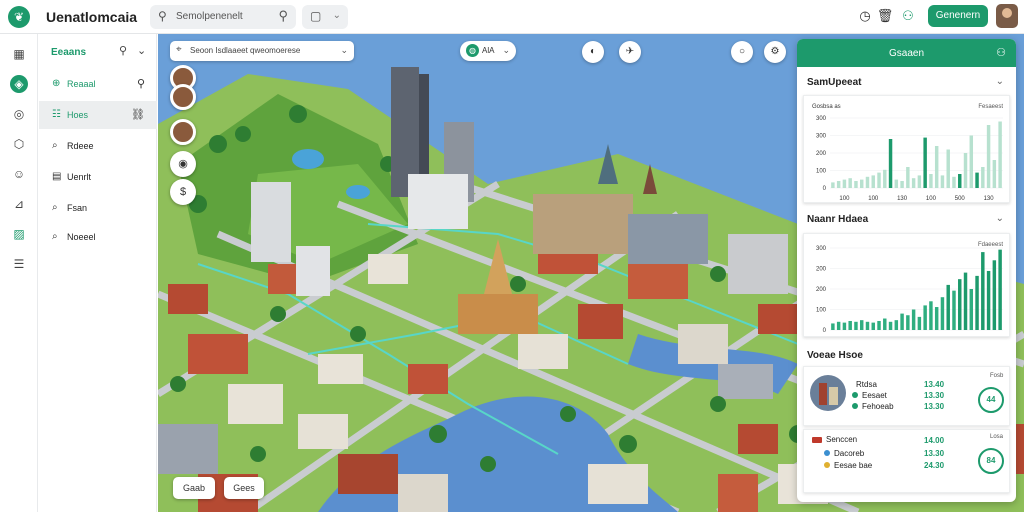 This screenshot has width=1024, height=512. What do you see at coordinates (19, 144) in the screenshot?
I see `cube-icon: ⬡` at bounding box center [19, 144].